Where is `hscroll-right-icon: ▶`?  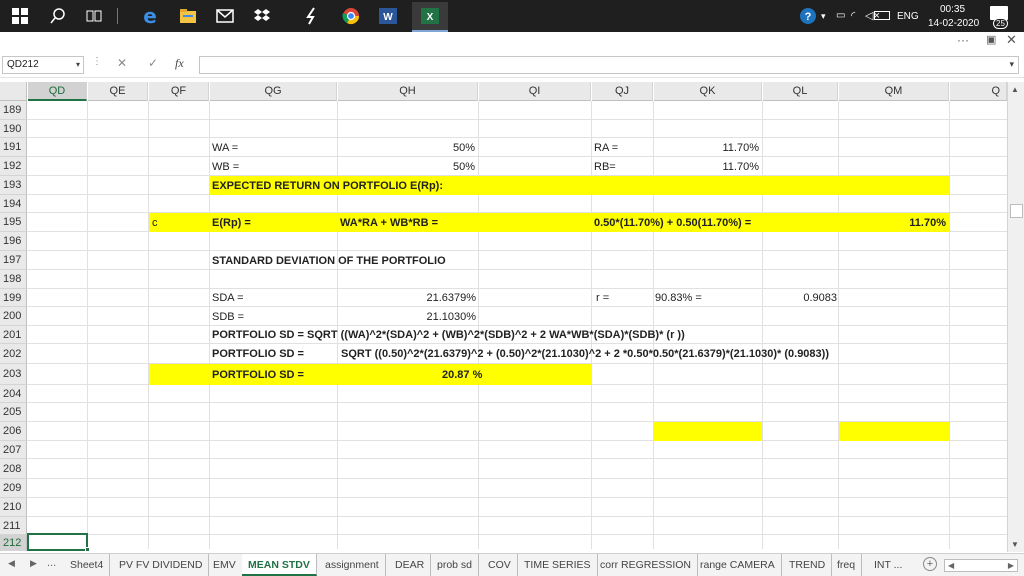 hscroll-right-icon: ▶ is located at coordinates (1011, 565).